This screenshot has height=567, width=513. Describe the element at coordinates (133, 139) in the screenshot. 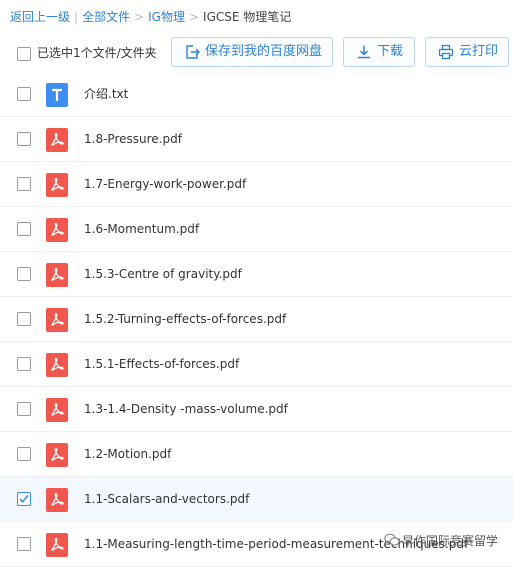

I see `file-name: 1.8-Pressure.pdf` at that location.